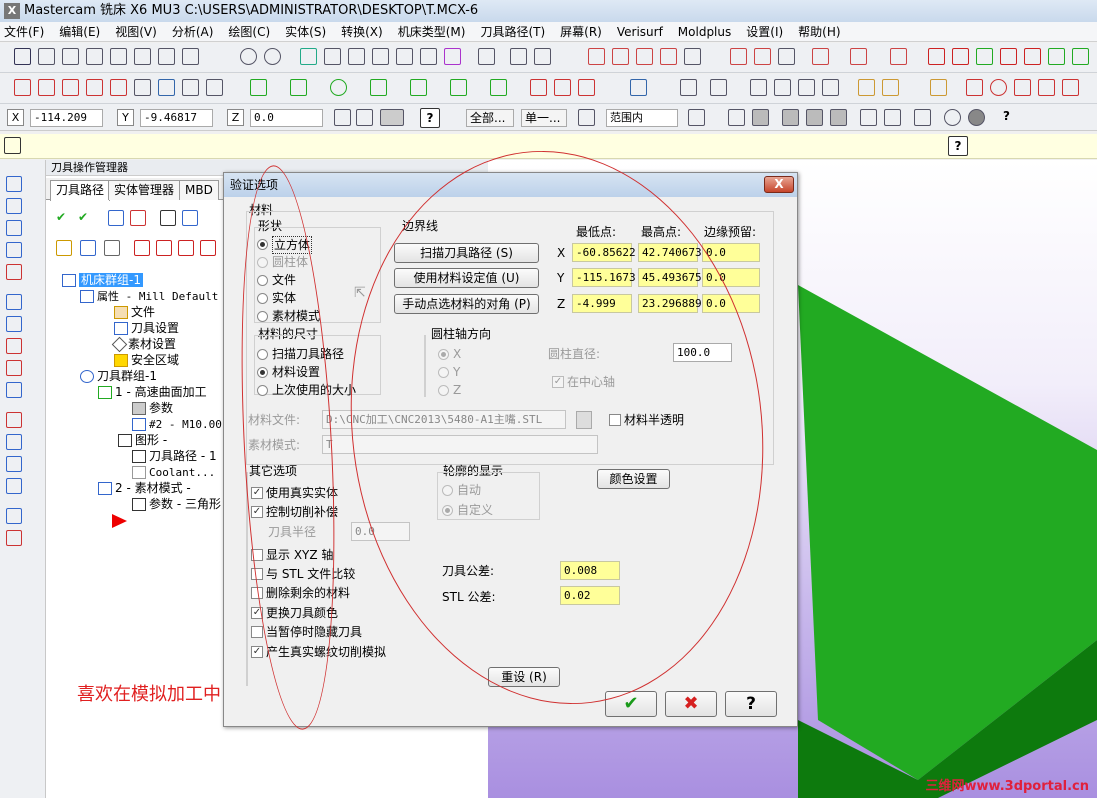 This screenshot has width=1097, height=798. I want to click on menu-machine-type: 机床类型(M), so click(432, 31).